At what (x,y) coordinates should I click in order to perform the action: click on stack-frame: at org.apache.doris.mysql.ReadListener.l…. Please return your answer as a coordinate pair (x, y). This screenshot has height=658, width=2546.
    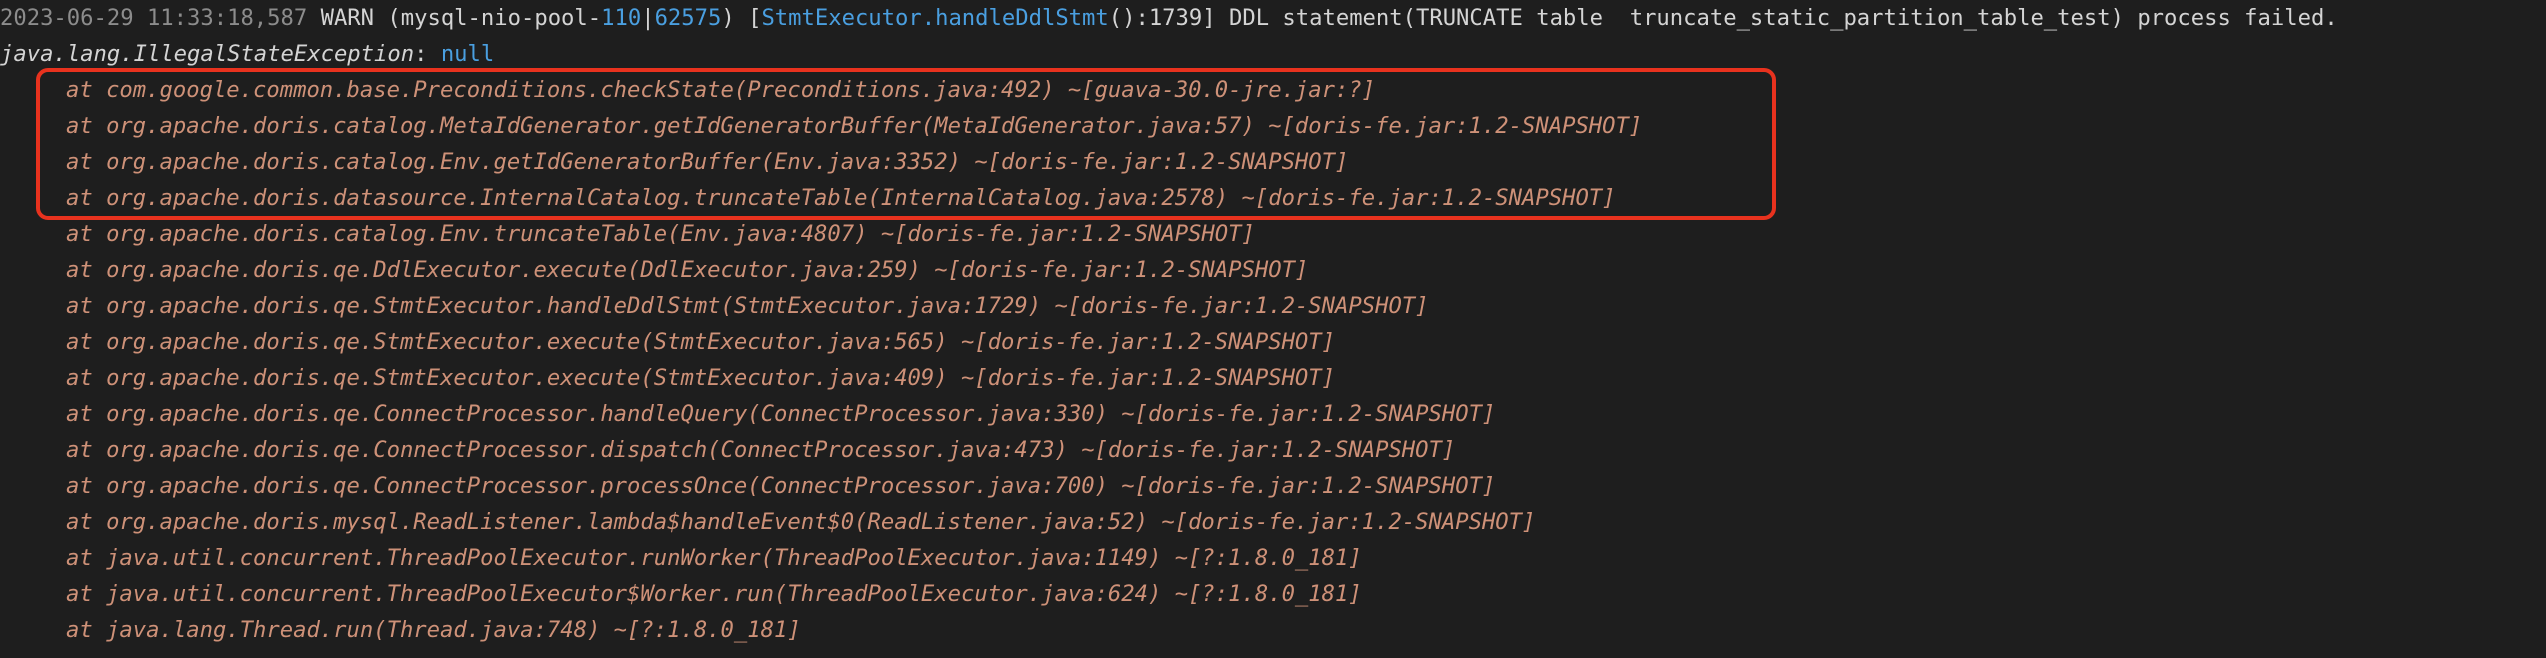
    Looking at the image, I should click on (801, 522).